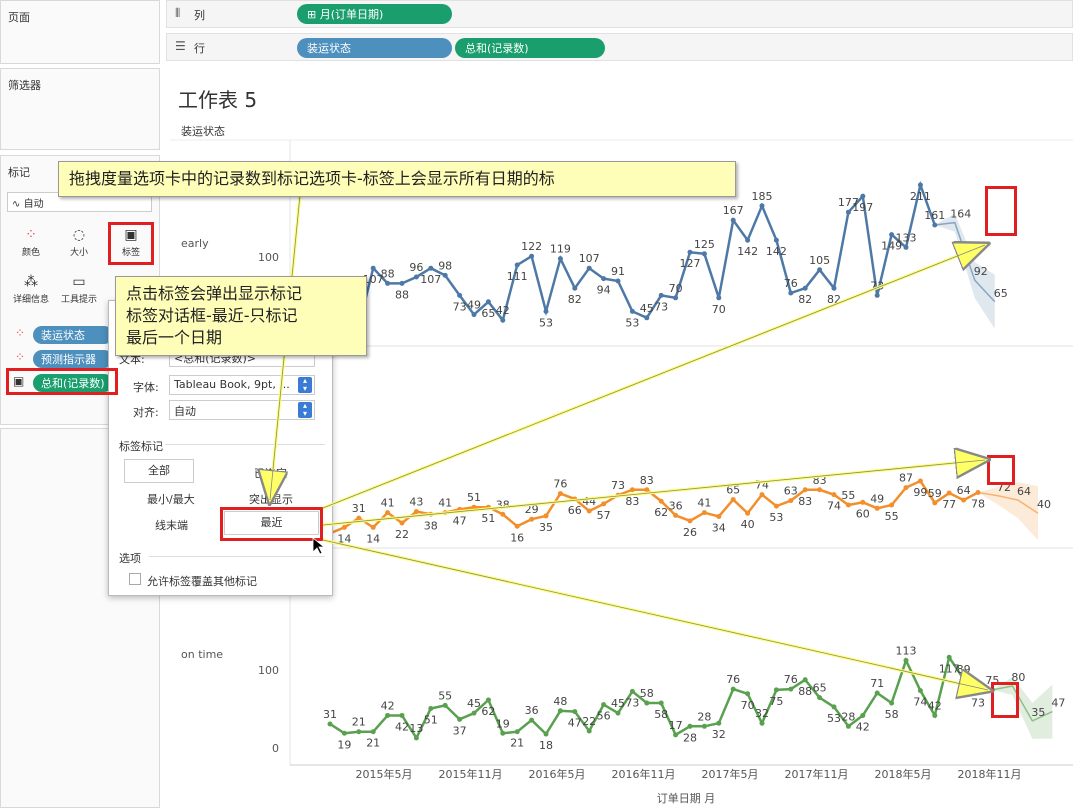  Describe the element at coordinates (242, 410) in the screenshot. I see `align-select: 自动 ▴ ▾` at that location.